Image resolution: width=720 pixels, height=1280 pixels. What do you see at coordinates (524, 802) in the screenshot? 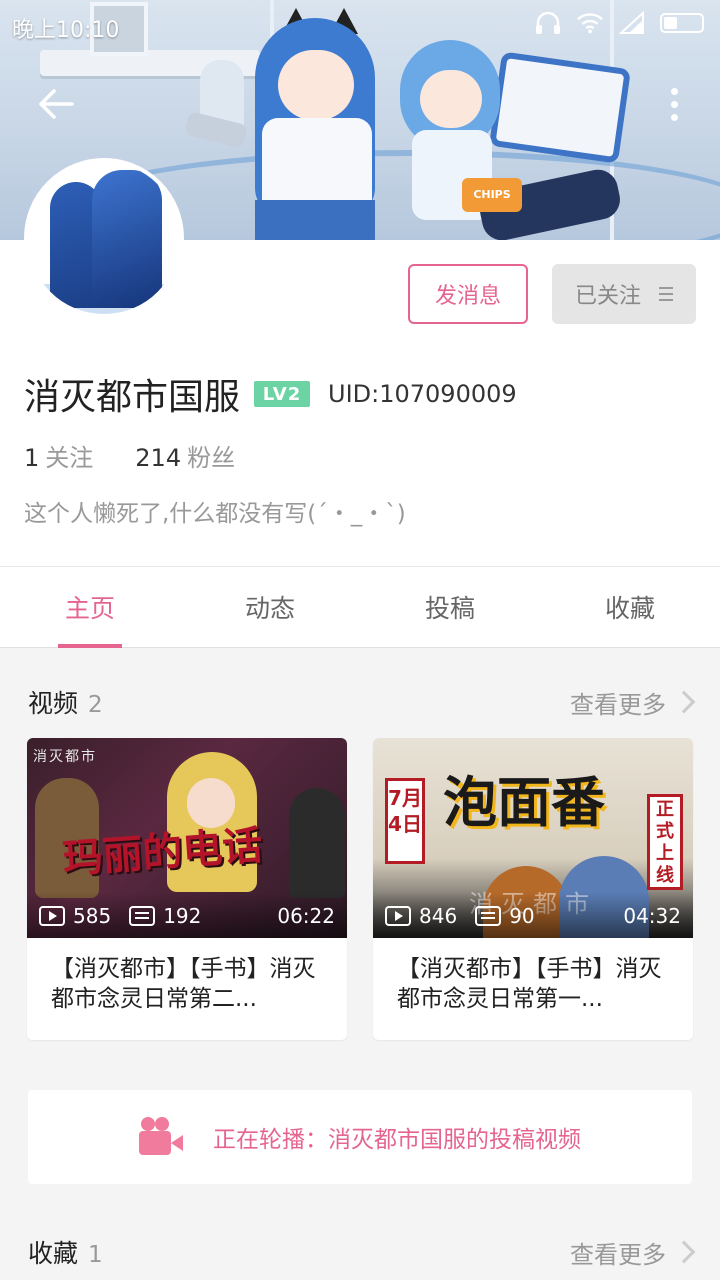
I see `thumbnail-title-art: 泡面番` at bounding box center [524, 802].